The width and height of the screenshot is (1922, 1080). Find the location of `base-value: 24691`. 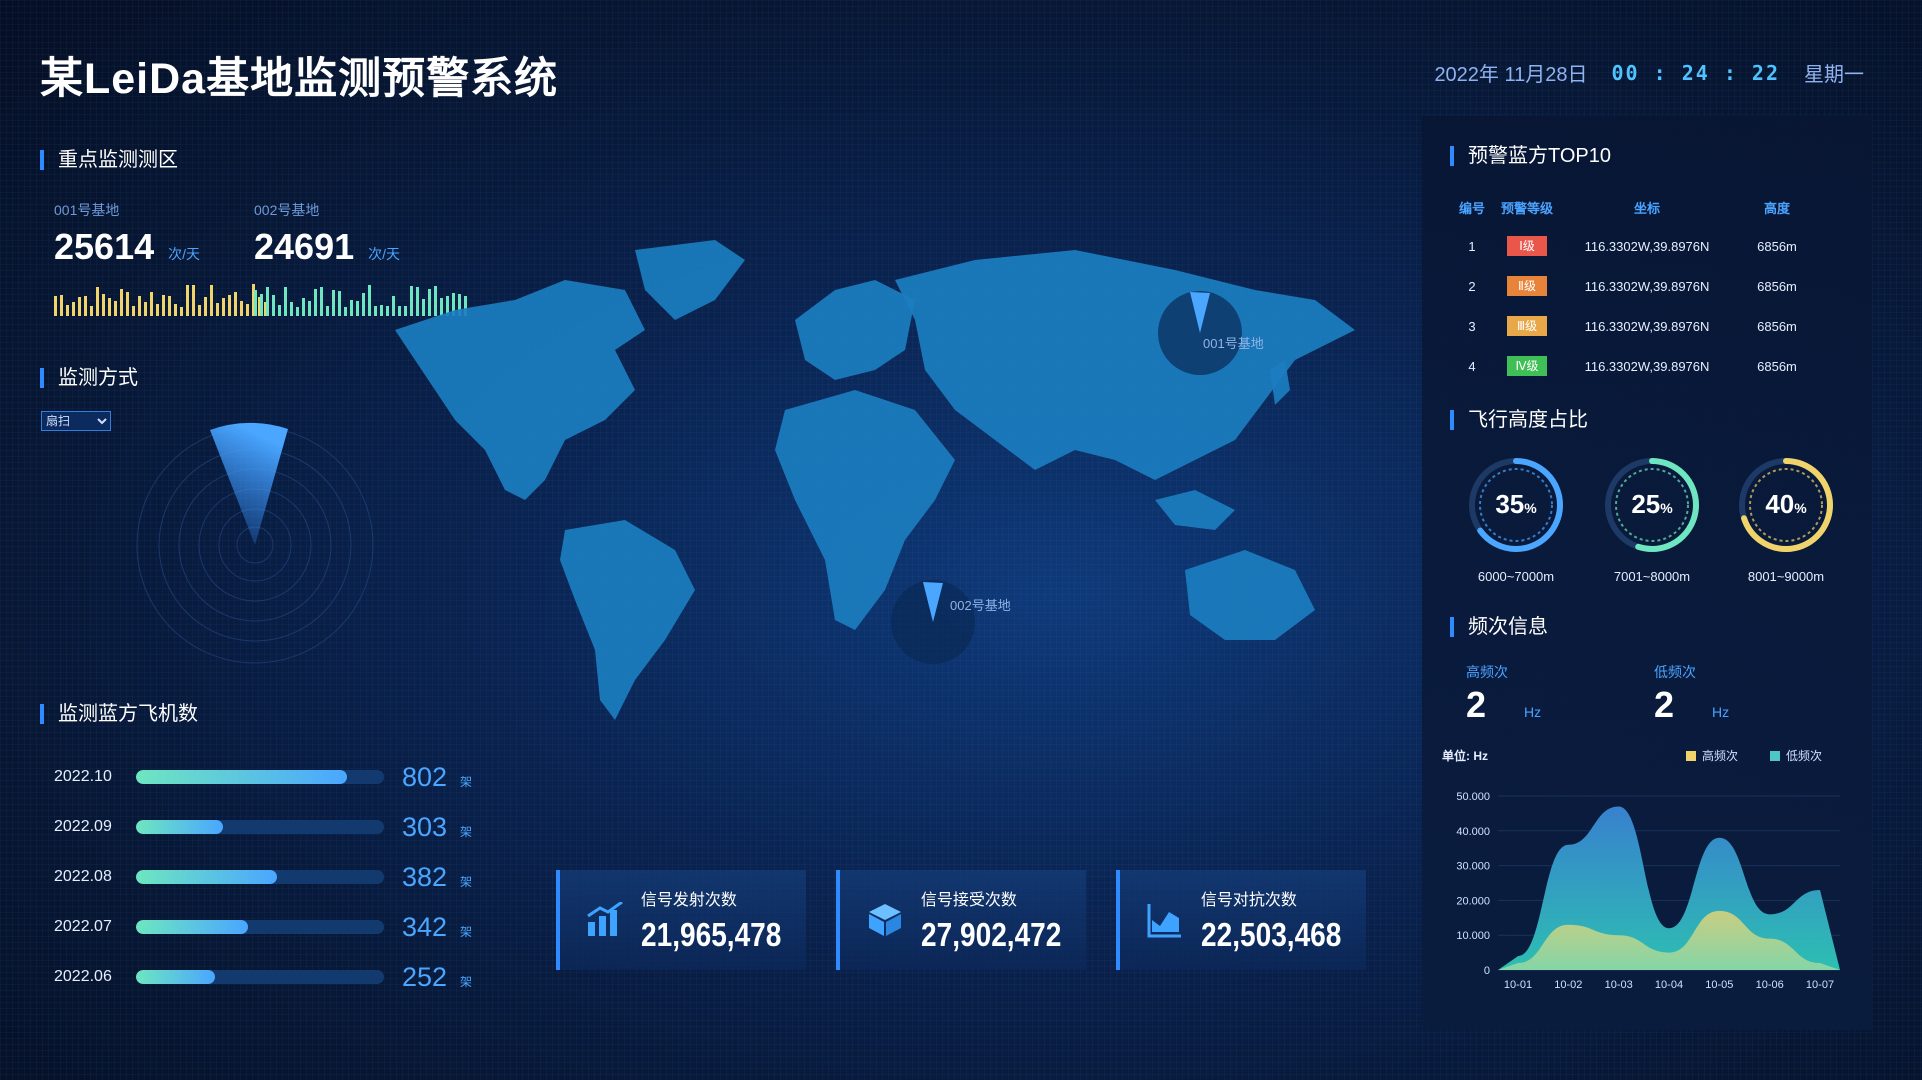

base-value: 24691 is located at coordinates (304, 246).